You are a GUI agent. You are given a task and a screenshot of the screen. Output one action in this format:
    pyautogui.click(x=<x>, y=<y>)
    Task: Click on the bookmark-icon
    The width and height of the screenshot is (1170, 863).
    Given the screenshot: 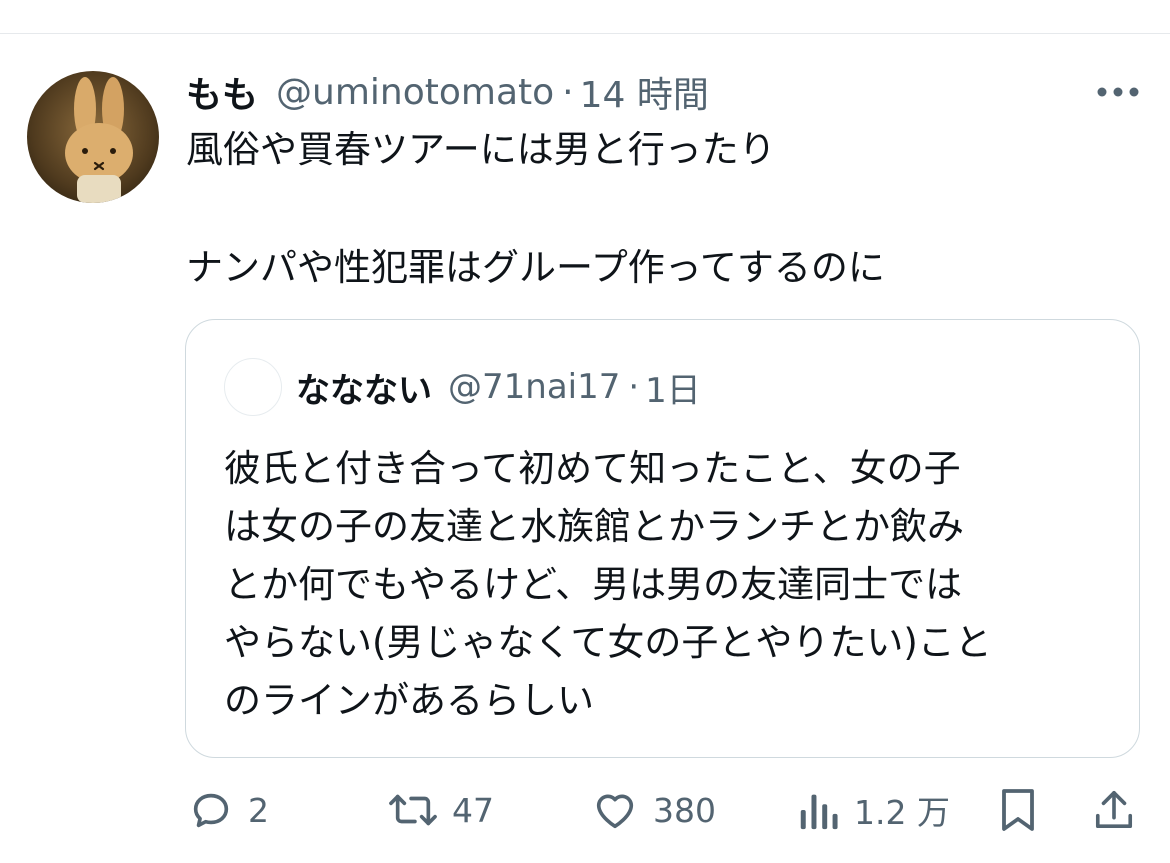 What is the action you would take?
    pyautogui.click(x=1018, y=810)
    